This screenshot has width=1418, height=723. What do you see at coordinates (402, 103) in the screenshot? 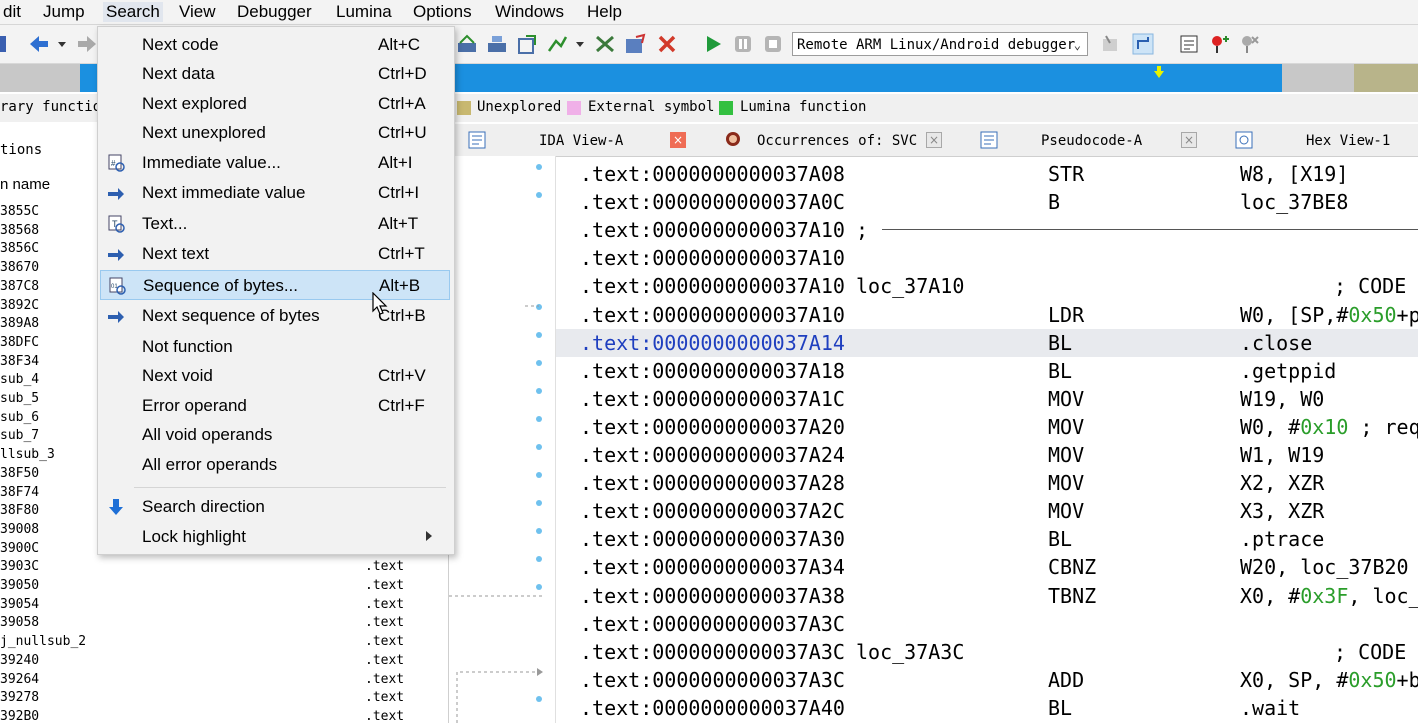
I see `menu-item-shortcut: Ctrl+A` at bounding box center [402, 103].